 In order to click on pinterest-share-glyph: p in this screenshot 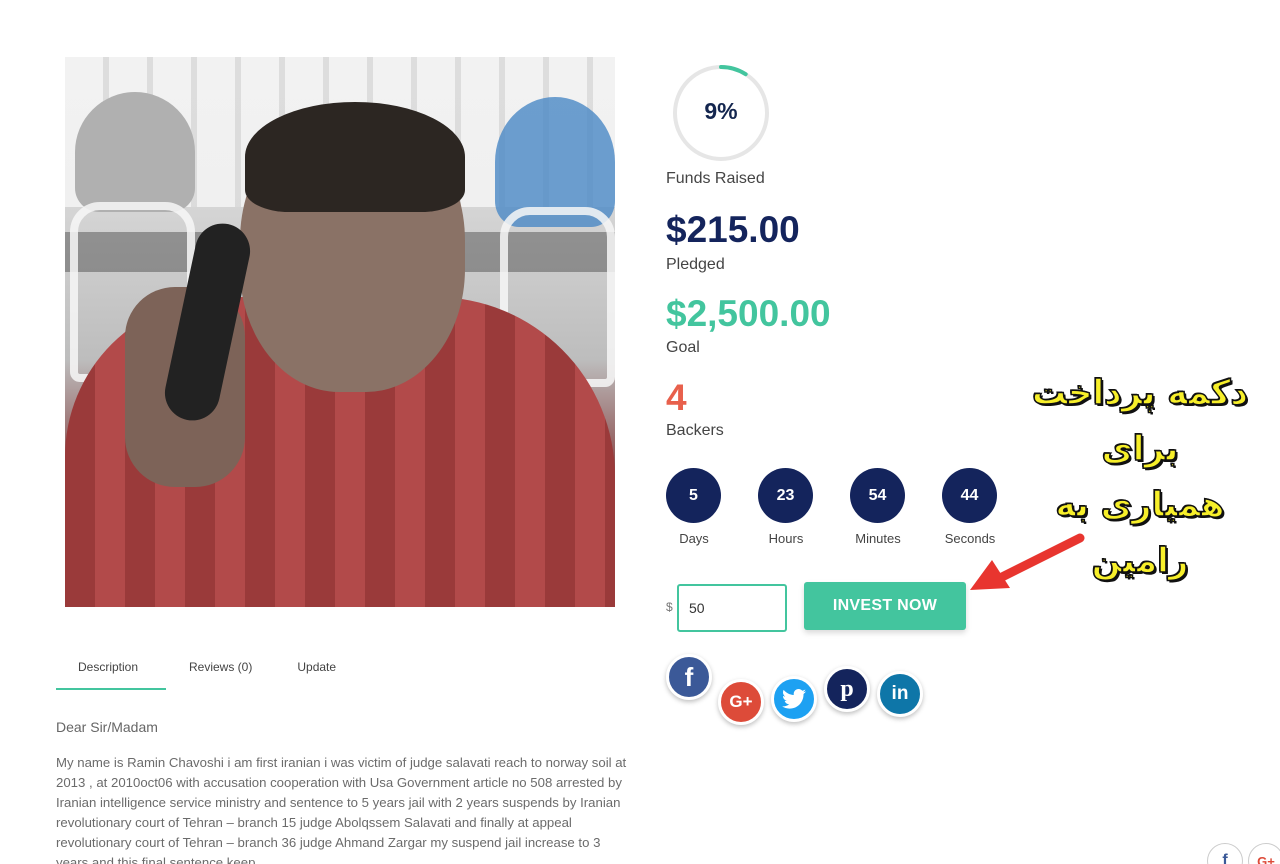, I will do `click(847, 688)`.